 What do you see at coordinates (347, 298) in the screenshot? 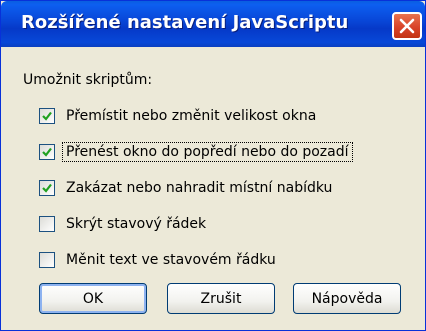
I see `help-button: Nápověda` at bounding box center [347, 298].